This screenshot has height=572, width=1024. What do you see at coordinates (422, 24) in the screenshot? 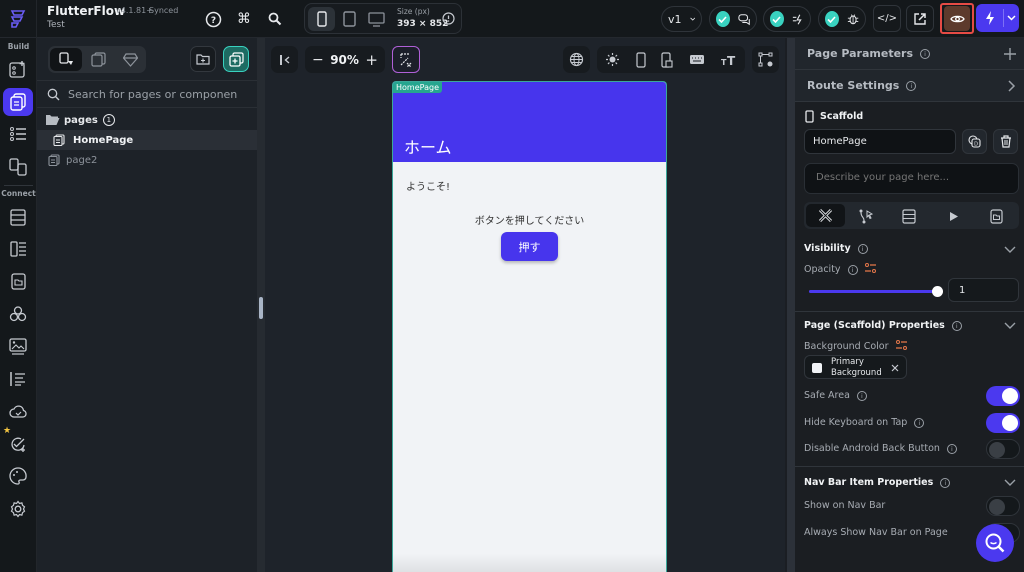
I see `size-value: 393 × 852` at bounding box center [422, 24].